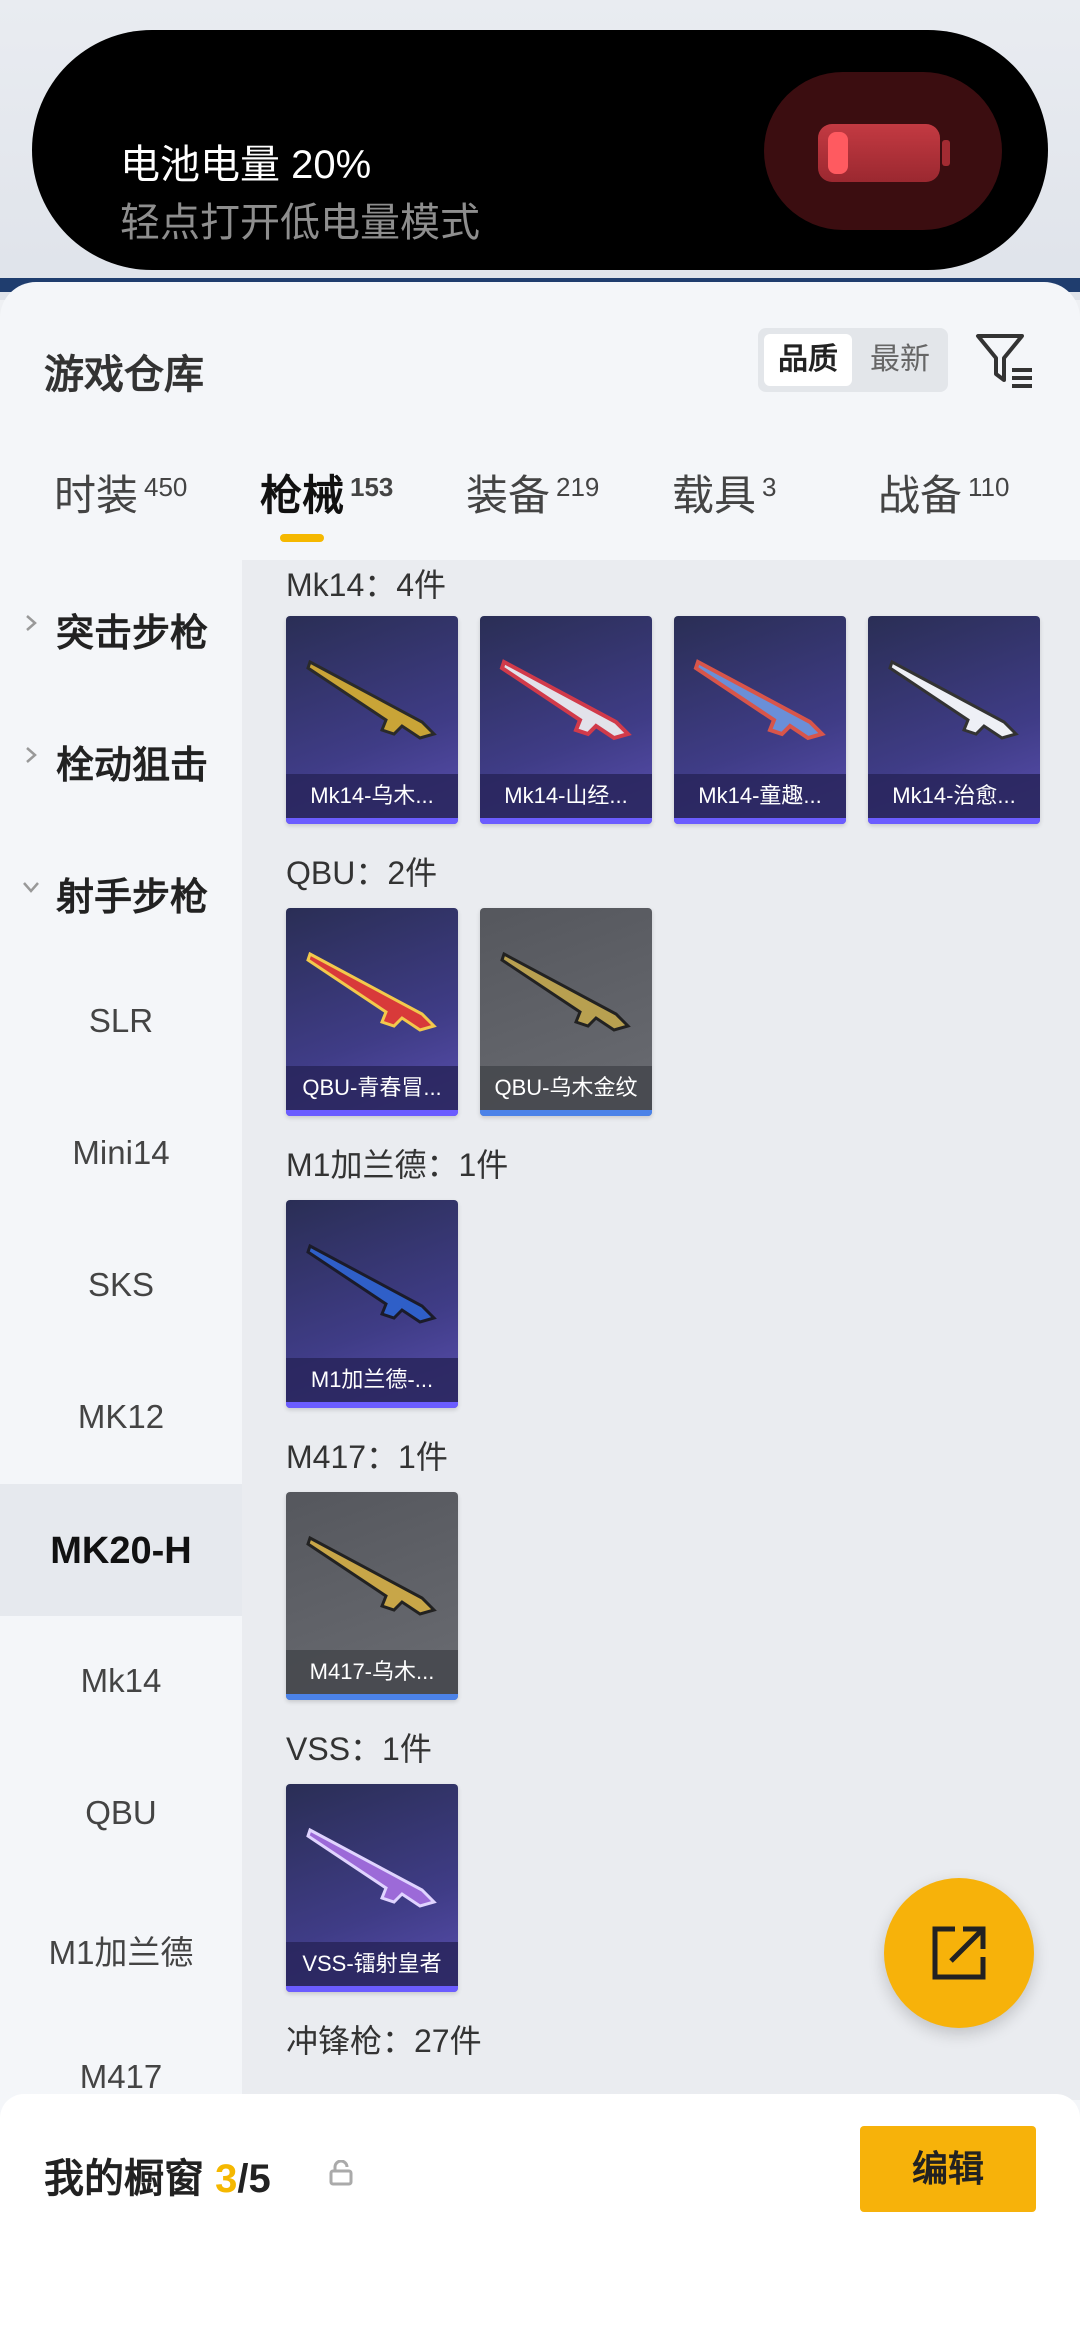 The height and width of the screenshot is (2341, 1080). Describe the element at coordinates (900, 360) in the screenshot. I see `sort-newest-button: 最新` at that location.